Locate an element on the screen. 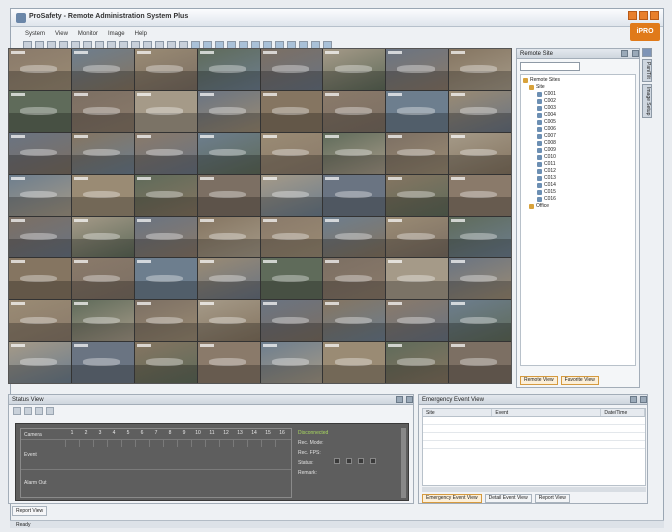  refresh-icon is located at coordinates (17, 411).